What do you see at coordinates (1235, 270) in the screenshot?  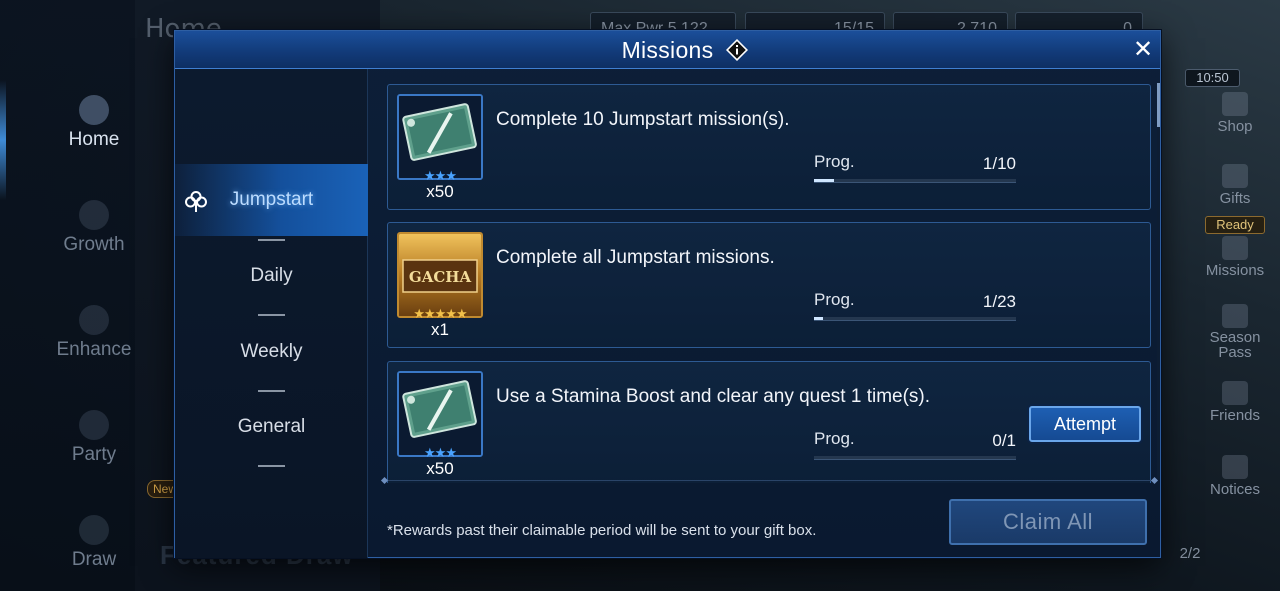 I see `nav-missions-label: Missions` at bounding box center [1235, 270].